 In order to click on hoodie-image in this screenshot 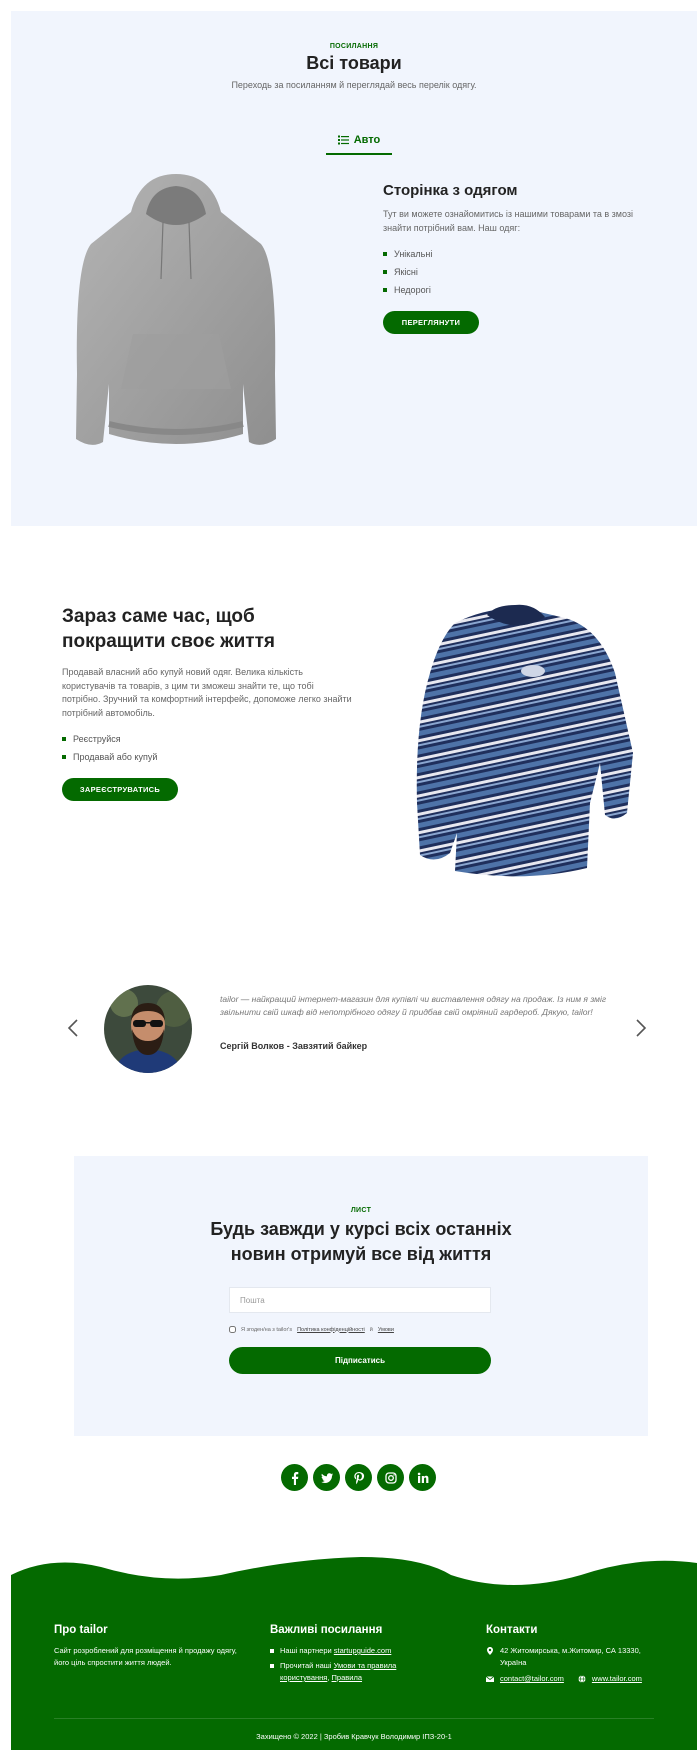, I will do `click(176, 309)`.